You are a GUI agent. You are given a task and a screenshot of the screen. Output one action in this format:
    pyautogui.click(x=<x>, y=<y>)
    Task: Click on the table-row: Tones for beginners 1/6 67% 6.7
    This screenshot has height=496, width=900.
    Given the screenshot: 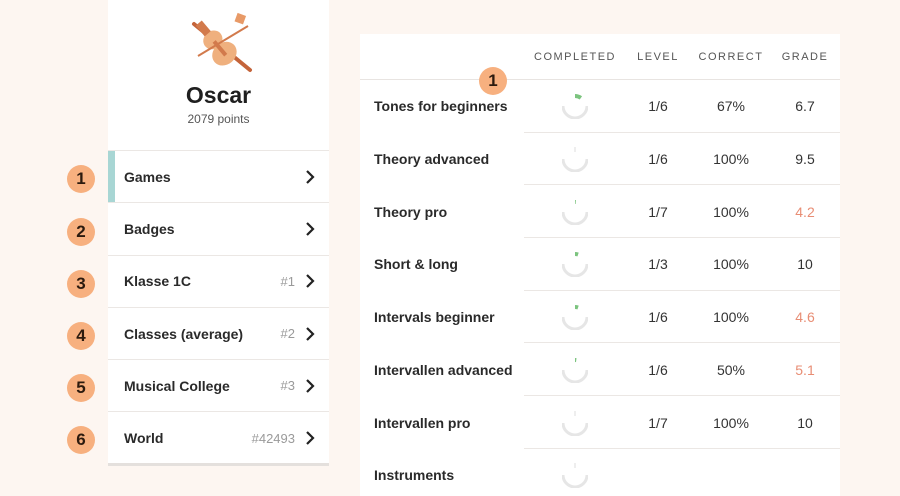 What is the action you would take?
    pyautogui.click(x=600, y=106)
    